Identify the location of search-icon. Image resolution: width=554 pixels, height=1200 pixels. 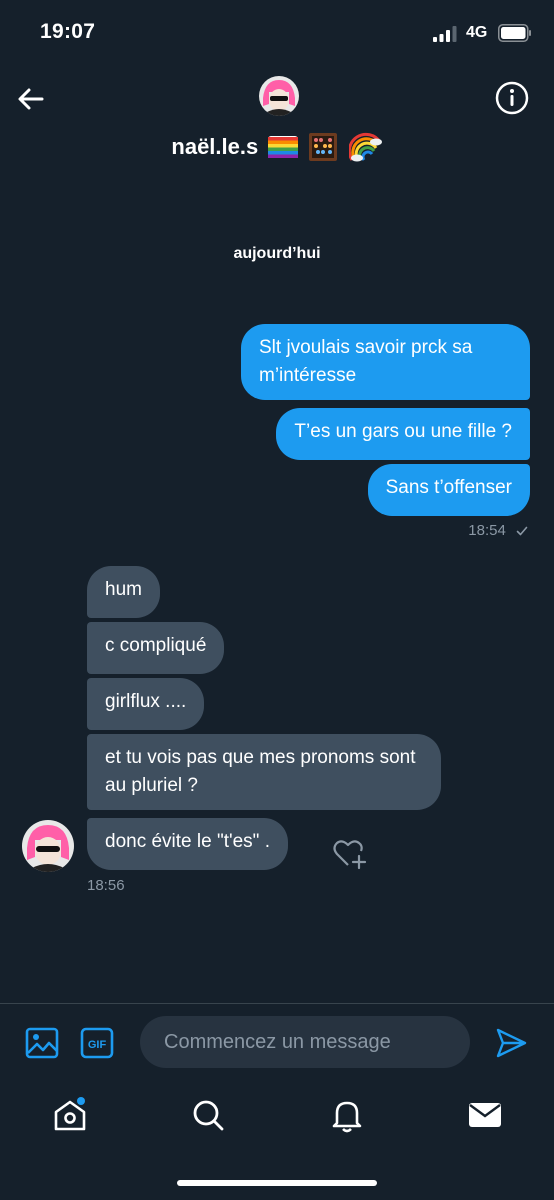
(208, 1115).